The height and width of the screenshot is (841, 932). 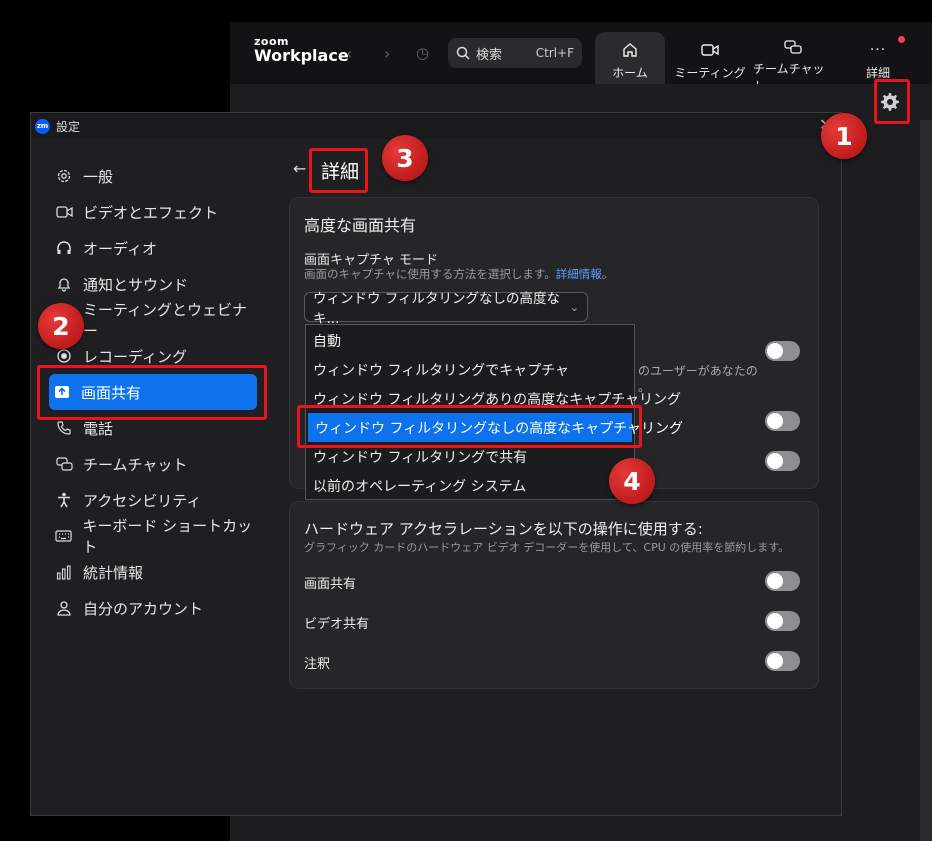 What do you see at coordinates (420, 457) in the screenshot?
I see `option-label: ウィンドウ フィルタリングで共有` at bounding box center [420, 457].